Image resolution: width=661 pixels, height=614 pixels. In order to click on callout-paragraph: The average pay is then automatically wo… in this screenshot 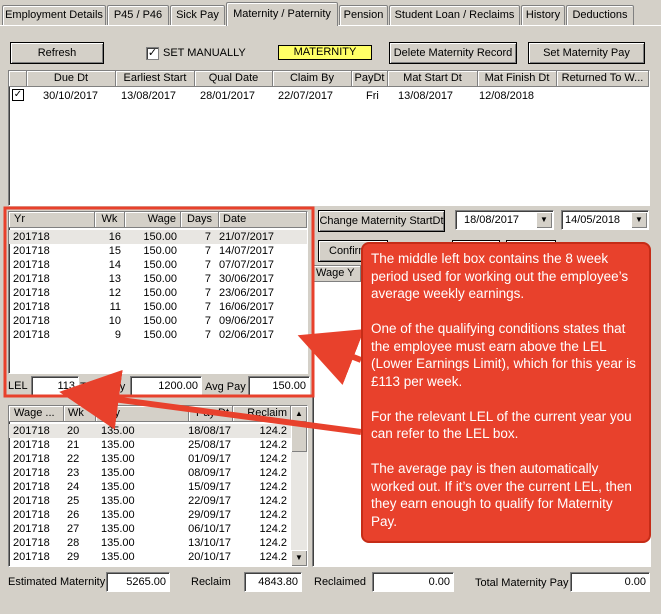, I will do `click(501, 495)`.